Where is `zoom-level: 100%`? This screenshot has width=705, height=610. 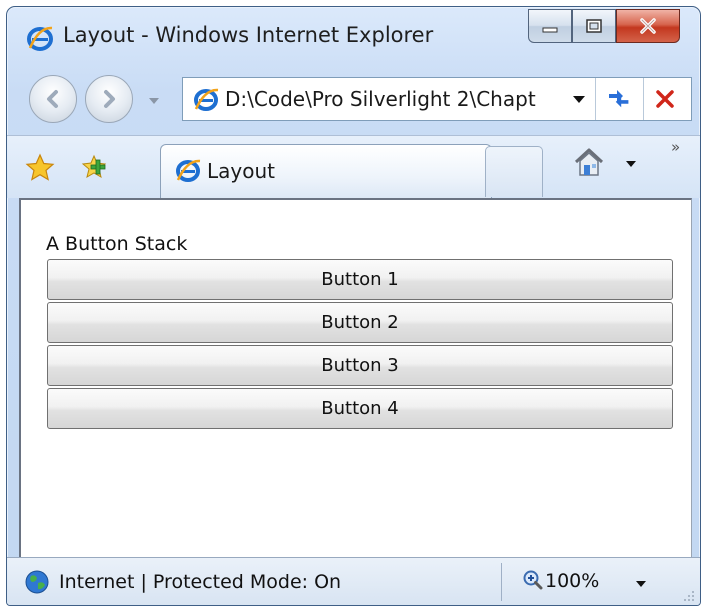
zoom-level: 100% is located at coordinates (572, 581).